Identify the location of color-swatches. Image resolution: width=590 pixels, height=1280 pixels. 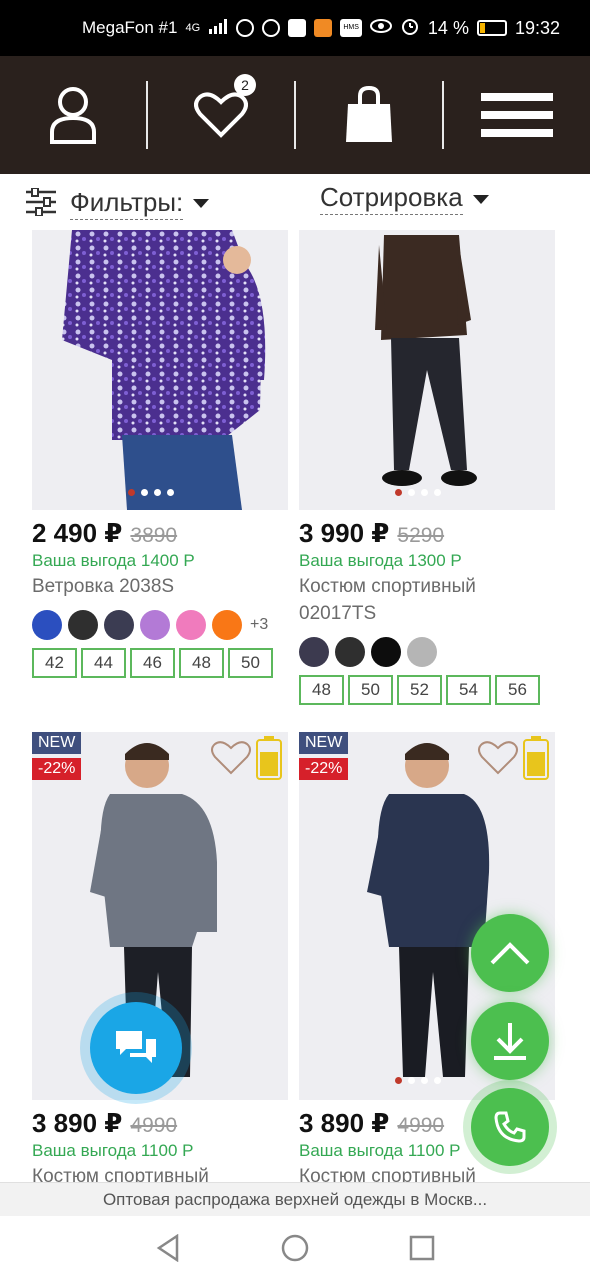
(428, 652).